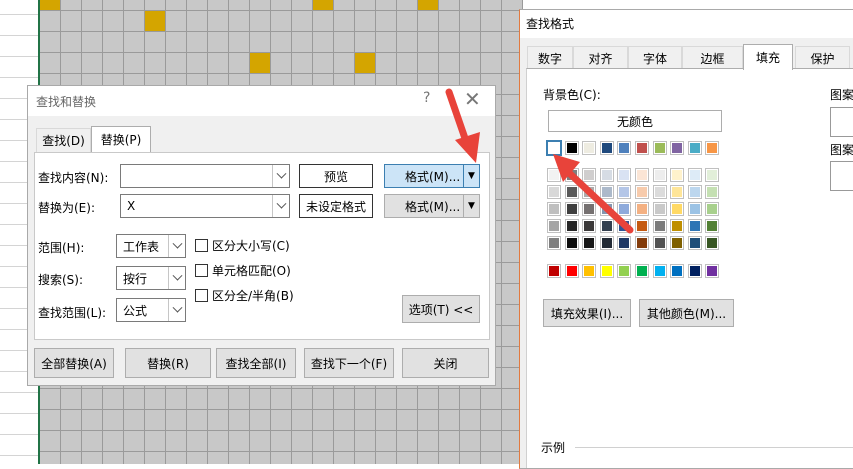 The image size is (853, 469). What do you see at coordinates (242, 245) in the screenshot?
I see `case-checkbox: 区分大小写(C)` at bounding box center [242, 245].